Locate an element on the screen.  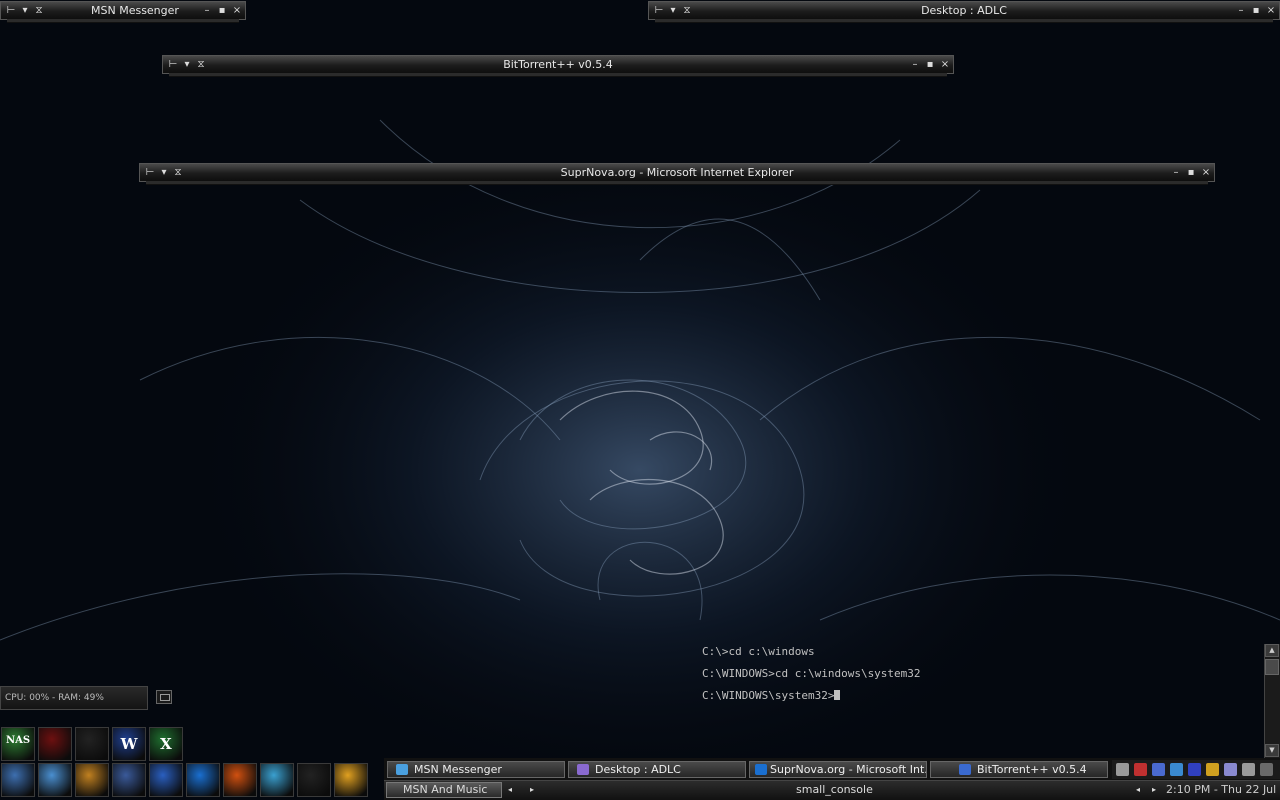
msn-icon is located at coordinates (402, 769).